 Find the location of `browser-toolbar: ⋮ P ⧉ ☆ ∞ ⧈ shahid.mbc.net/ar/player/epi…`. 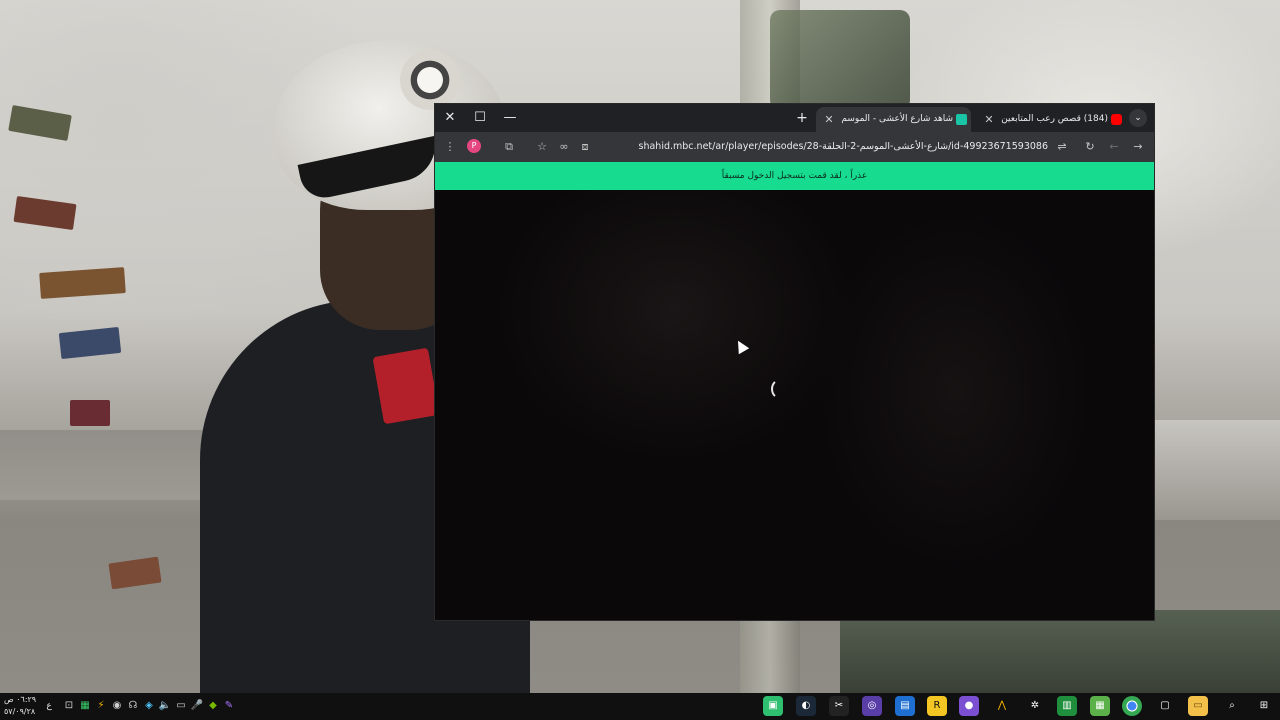

browser-toolbar: ⋮ P ⧉ ☆ ∞ ⧈ shahid.mbc.net/ar/player/epi… is located at coordinates (794, 147).